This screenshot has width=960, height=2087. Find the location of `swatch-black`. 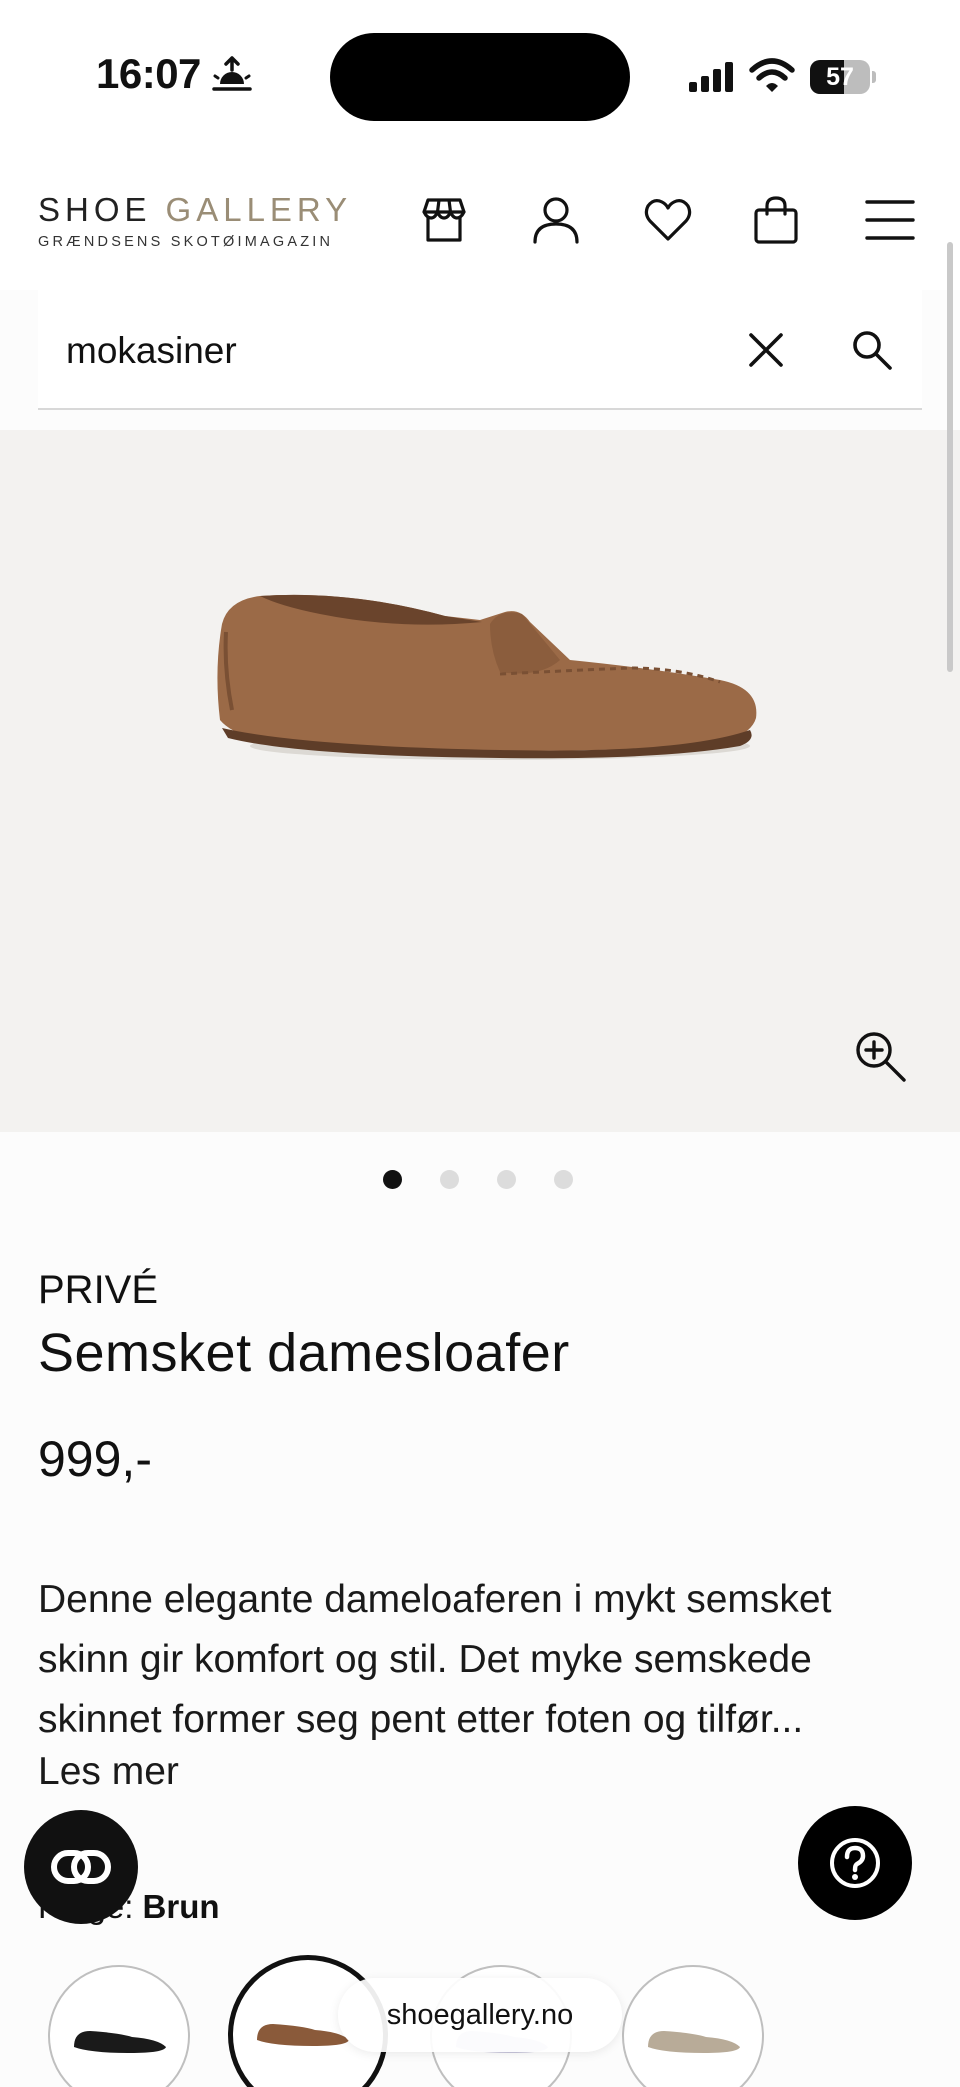

swatch-black is located at coordinates (119, 2026).